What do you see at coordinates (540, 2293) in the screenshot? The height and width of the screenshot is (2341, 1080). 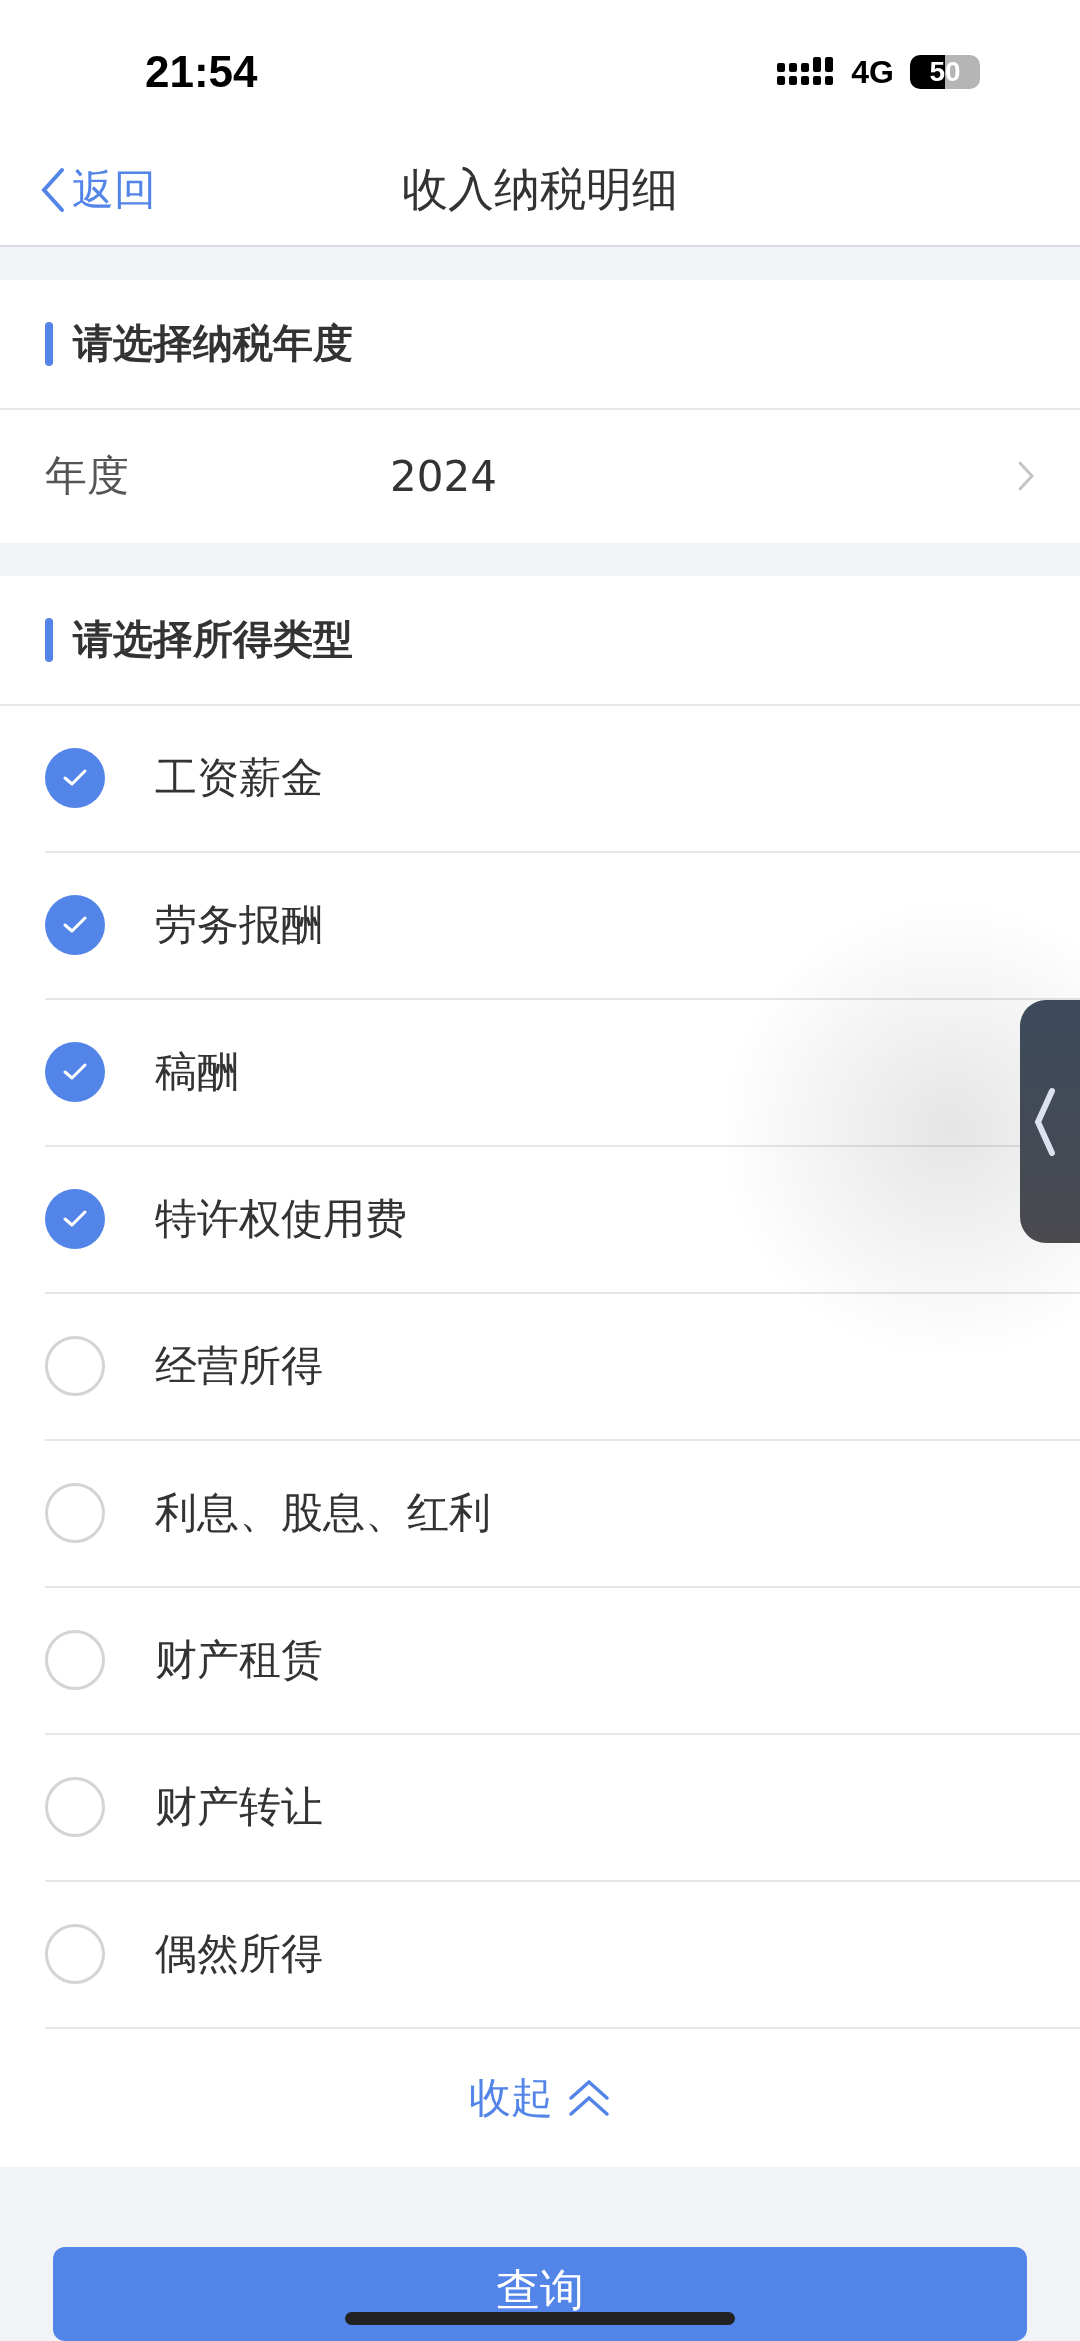 I see `query-button: 查询` at bounding box center [540, 2293].